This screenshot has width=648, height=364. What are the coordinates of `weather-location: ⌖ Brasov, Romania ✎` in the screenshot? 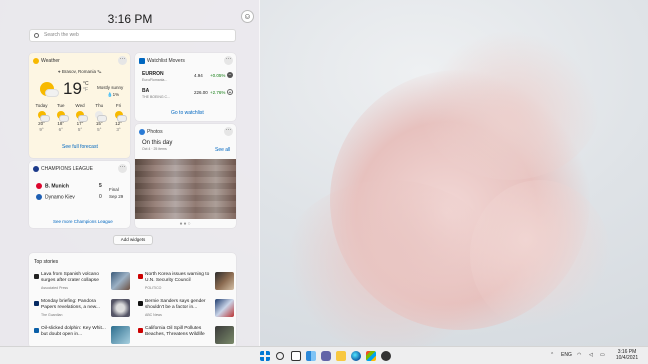 It's located at (79, 71).